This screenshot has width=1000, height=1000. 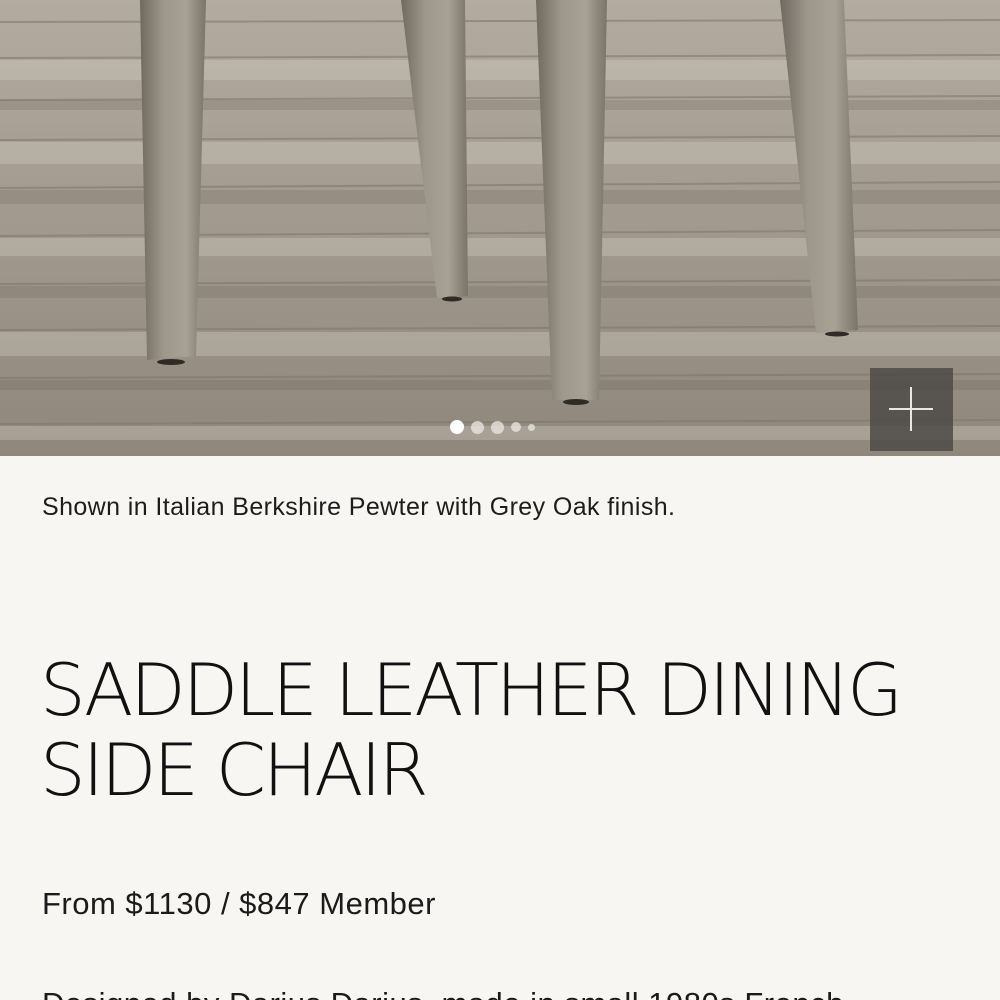 I want to click on product-title-line-1: SADDLE LEATHER DINING, so click(x=471, y=690).